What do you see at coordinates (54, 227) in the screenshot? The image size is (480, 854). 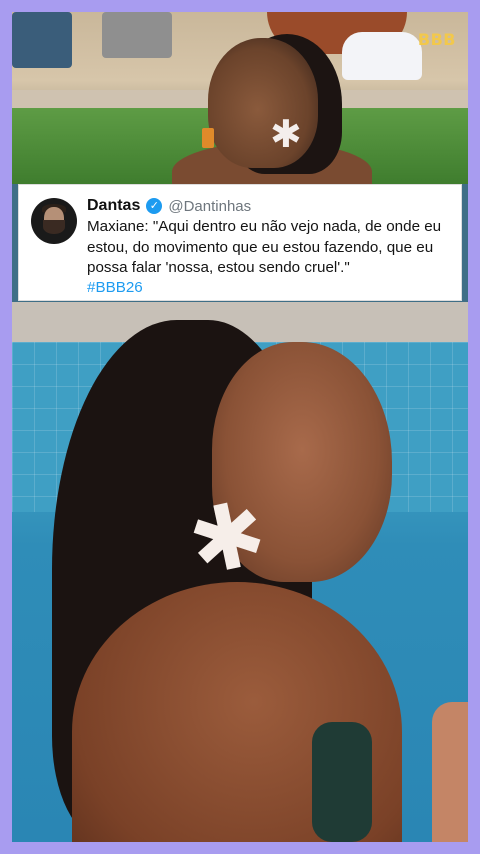 I see `avatar-beard` at bounding box center [54, 227].